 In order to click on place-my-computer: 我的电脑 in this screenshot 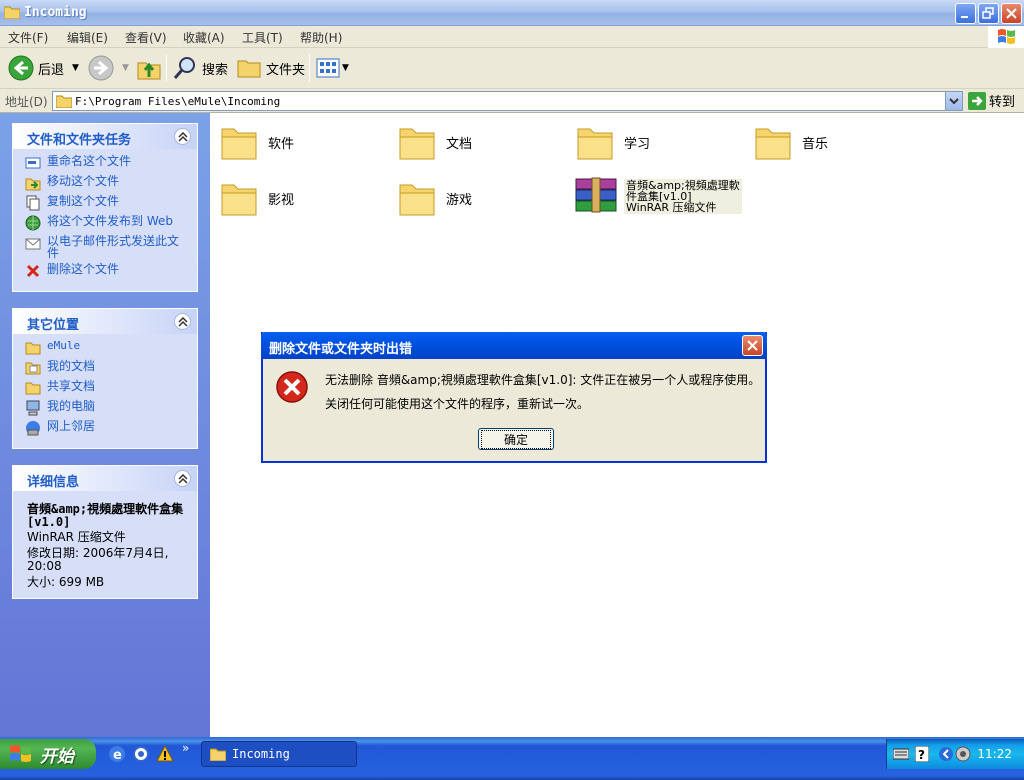, I will do `click(111, 408)`.